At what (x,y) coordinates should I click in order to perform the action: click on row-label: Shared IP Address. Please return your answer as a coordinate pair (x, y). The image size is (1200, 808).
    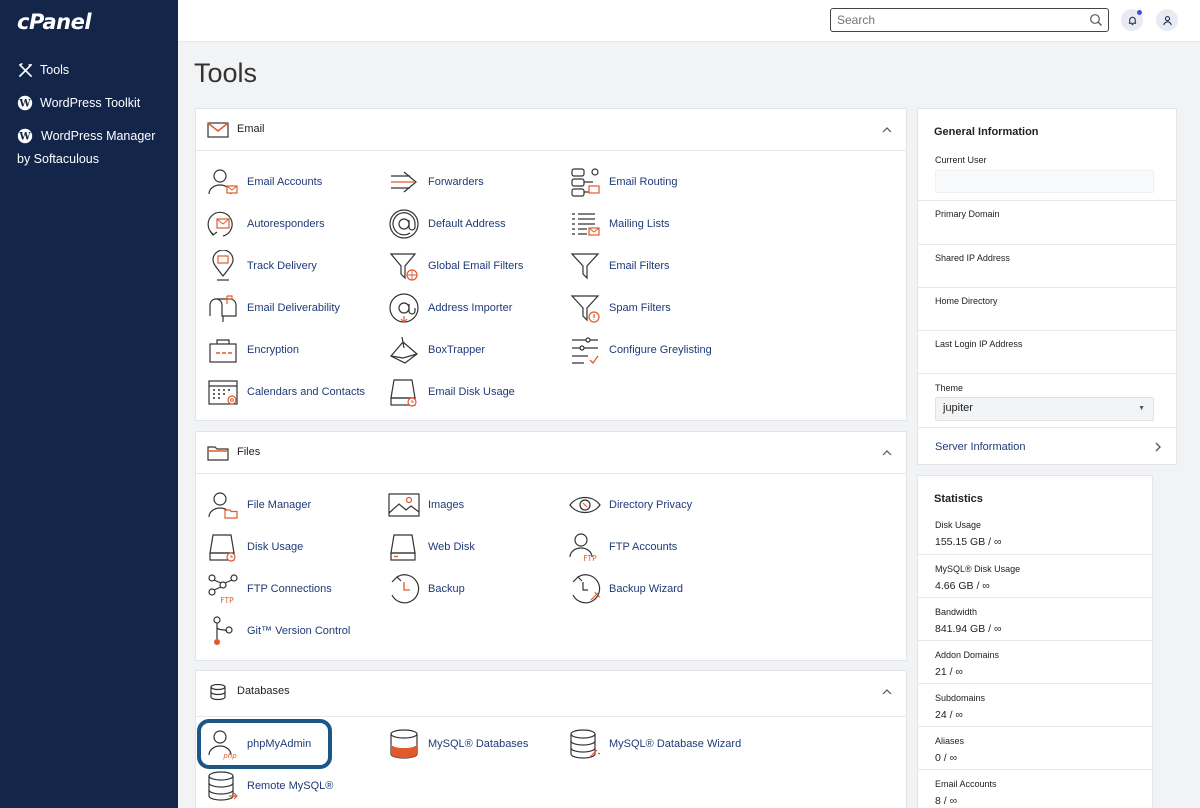
    Looking at the image, I should click on (972, 258).